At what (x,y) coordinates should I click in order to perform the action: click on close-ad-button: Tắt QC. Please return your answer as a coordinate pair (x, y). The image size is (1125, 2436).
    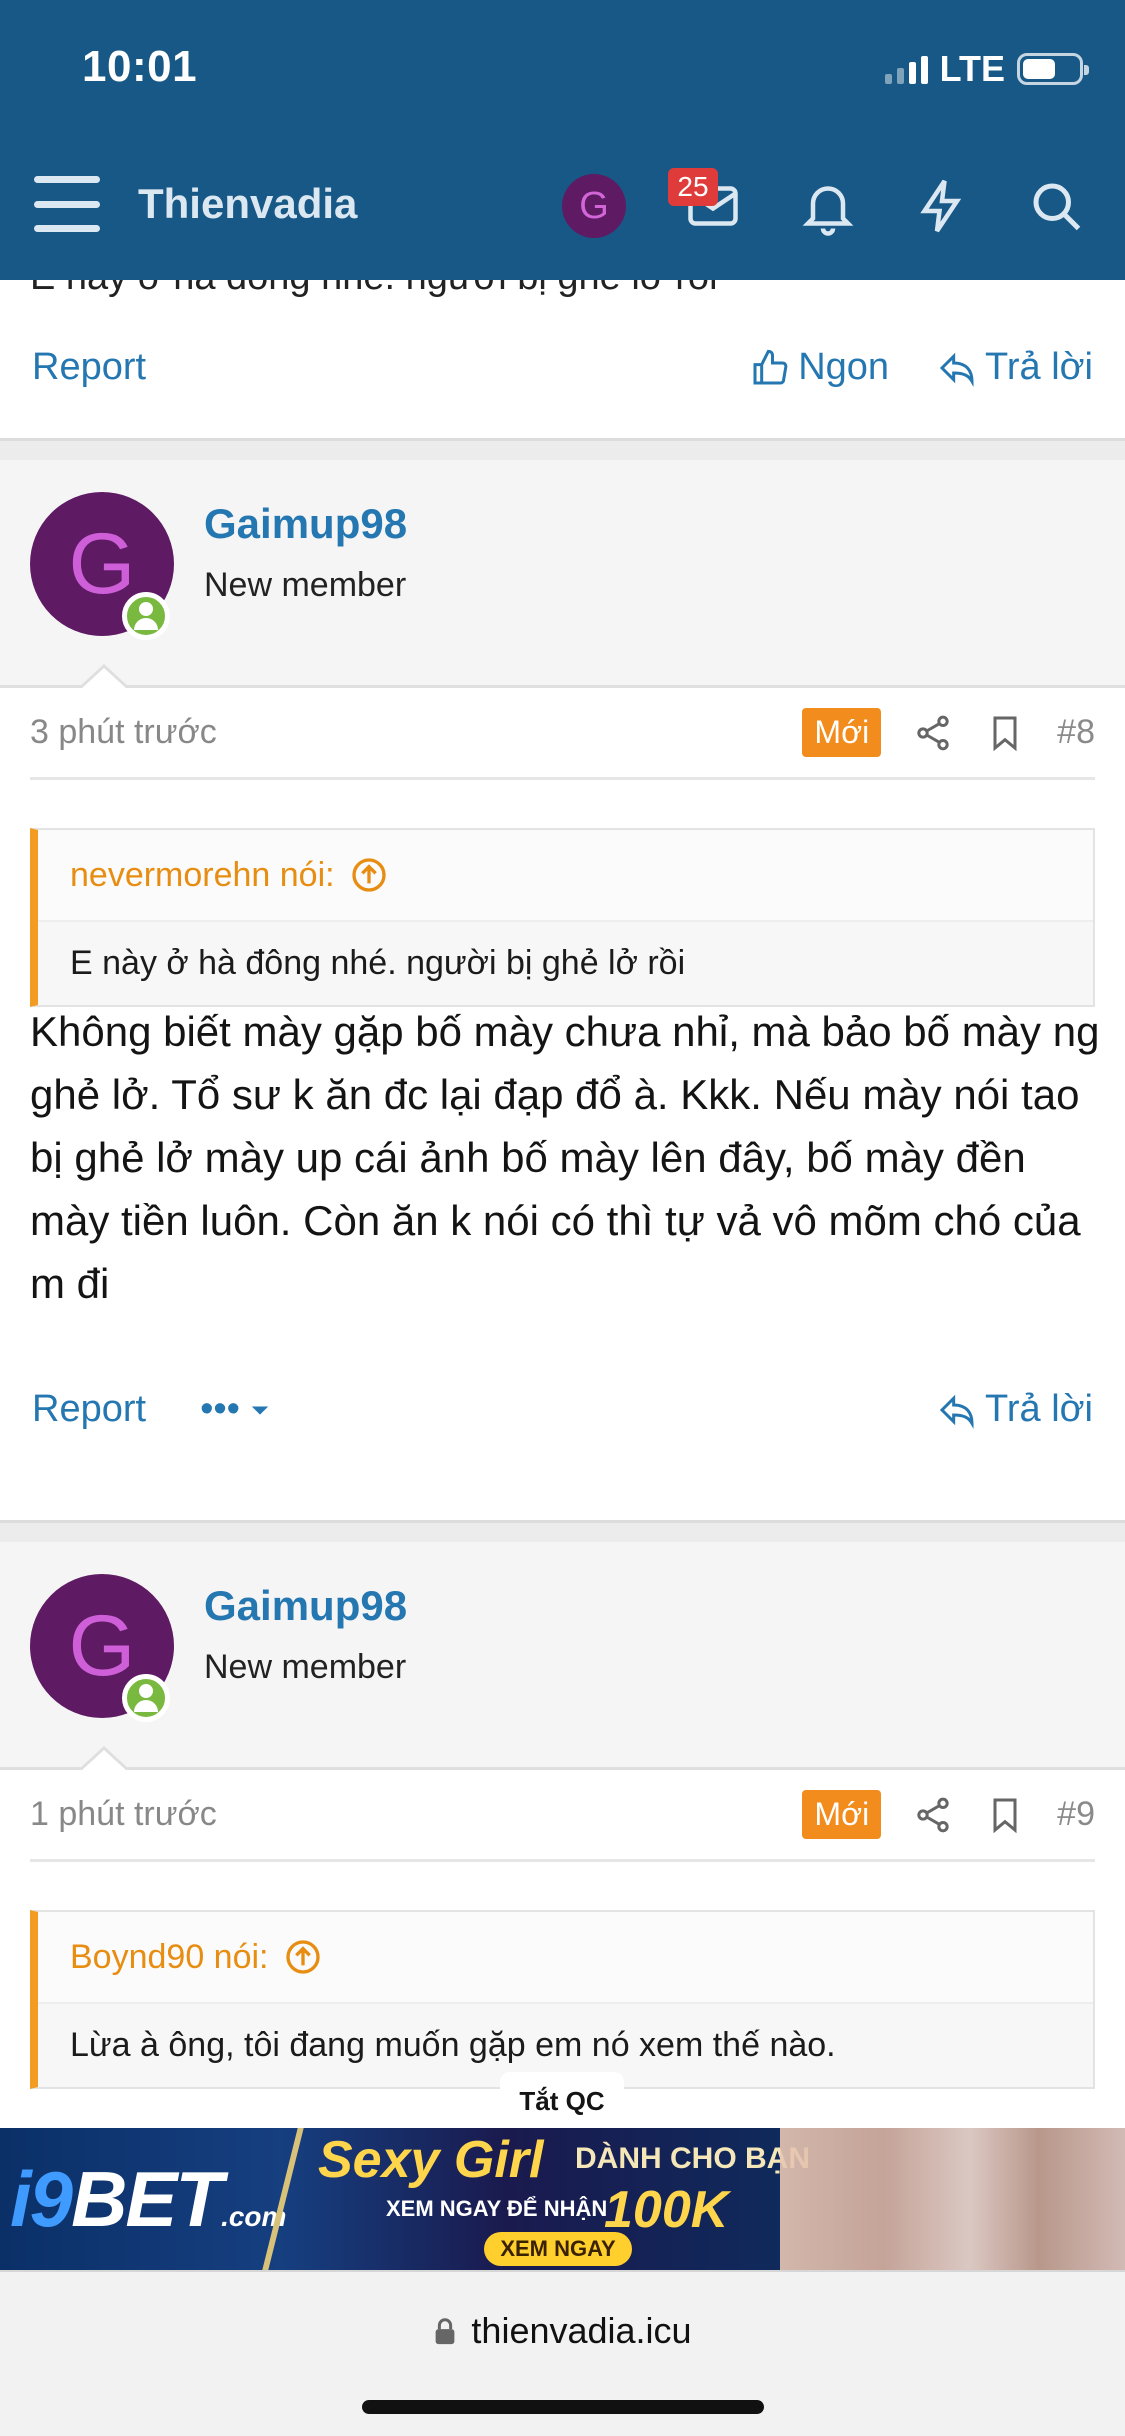
    Looking at the image, I should click on (562, 2101).